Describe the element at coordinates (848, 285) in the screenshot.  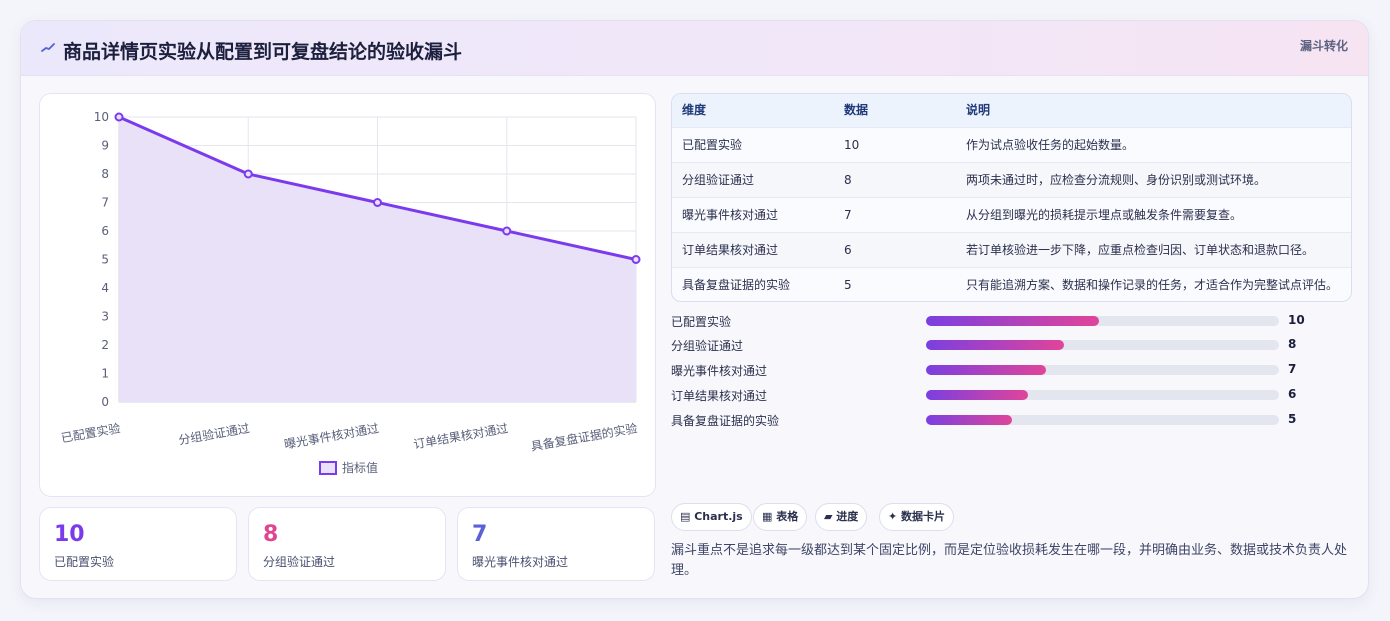
I see `table-cell: 5` at that location.